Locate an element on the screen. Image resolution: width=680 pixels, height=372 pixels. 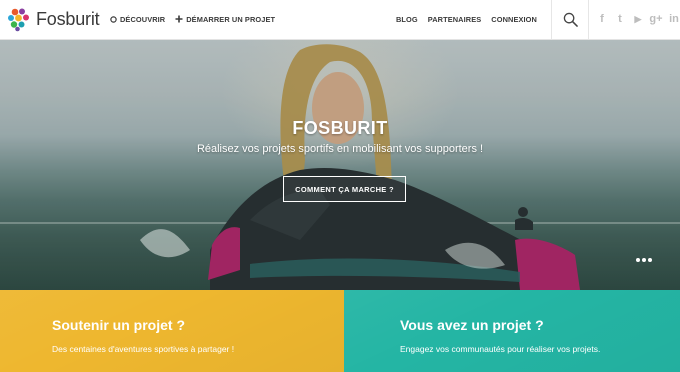
fosburit-logo-icon is located at coordinates (18, 20).